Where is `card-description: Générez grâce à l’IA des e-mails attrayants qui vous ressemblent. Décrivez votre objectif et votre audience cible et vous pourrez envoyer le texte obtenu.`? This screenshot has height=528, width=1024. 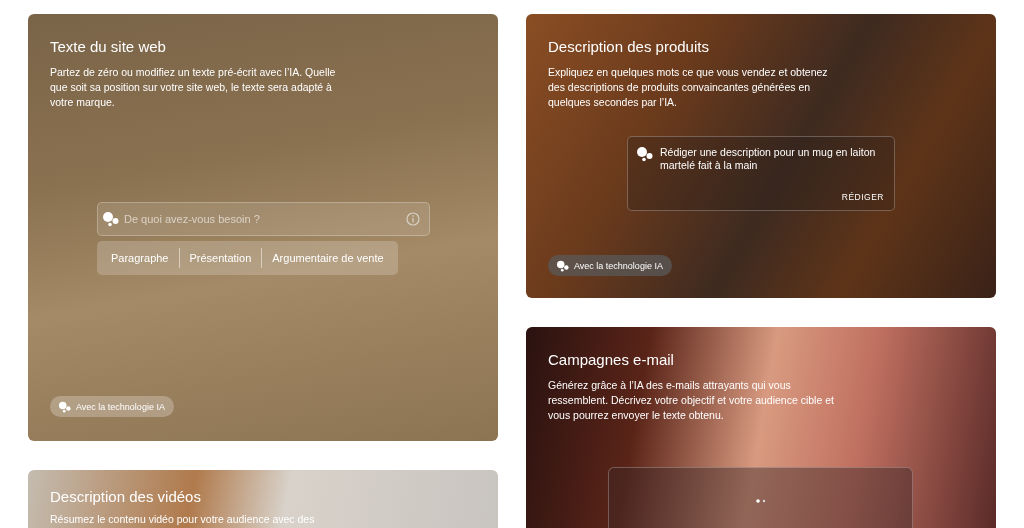 card-description: Générez grâce à l’IA des e-mails attrayants qui vous ressemblent. Décrivez votre objectif et votre audience cible et vous pourrez envoyer le texte obtenu. is located at coordinates (691, 400).